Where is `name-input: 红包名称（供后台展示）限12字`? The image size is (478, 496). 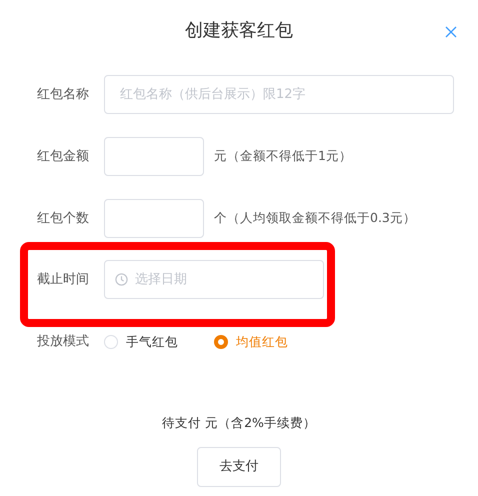
name-input: 红包名称（供后台展示）限12字 is located at coordinates (279, 94).